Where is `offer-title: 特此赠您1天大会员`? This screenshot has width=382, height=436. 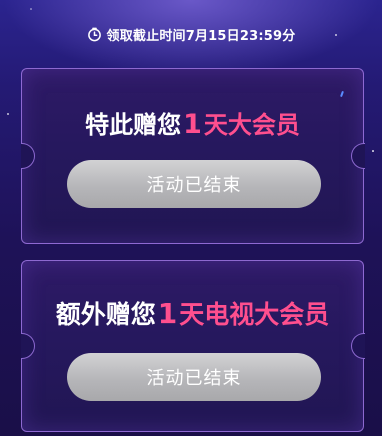
offer-title: 特此赠您1天大会员 is located at coordinates (192, 122).